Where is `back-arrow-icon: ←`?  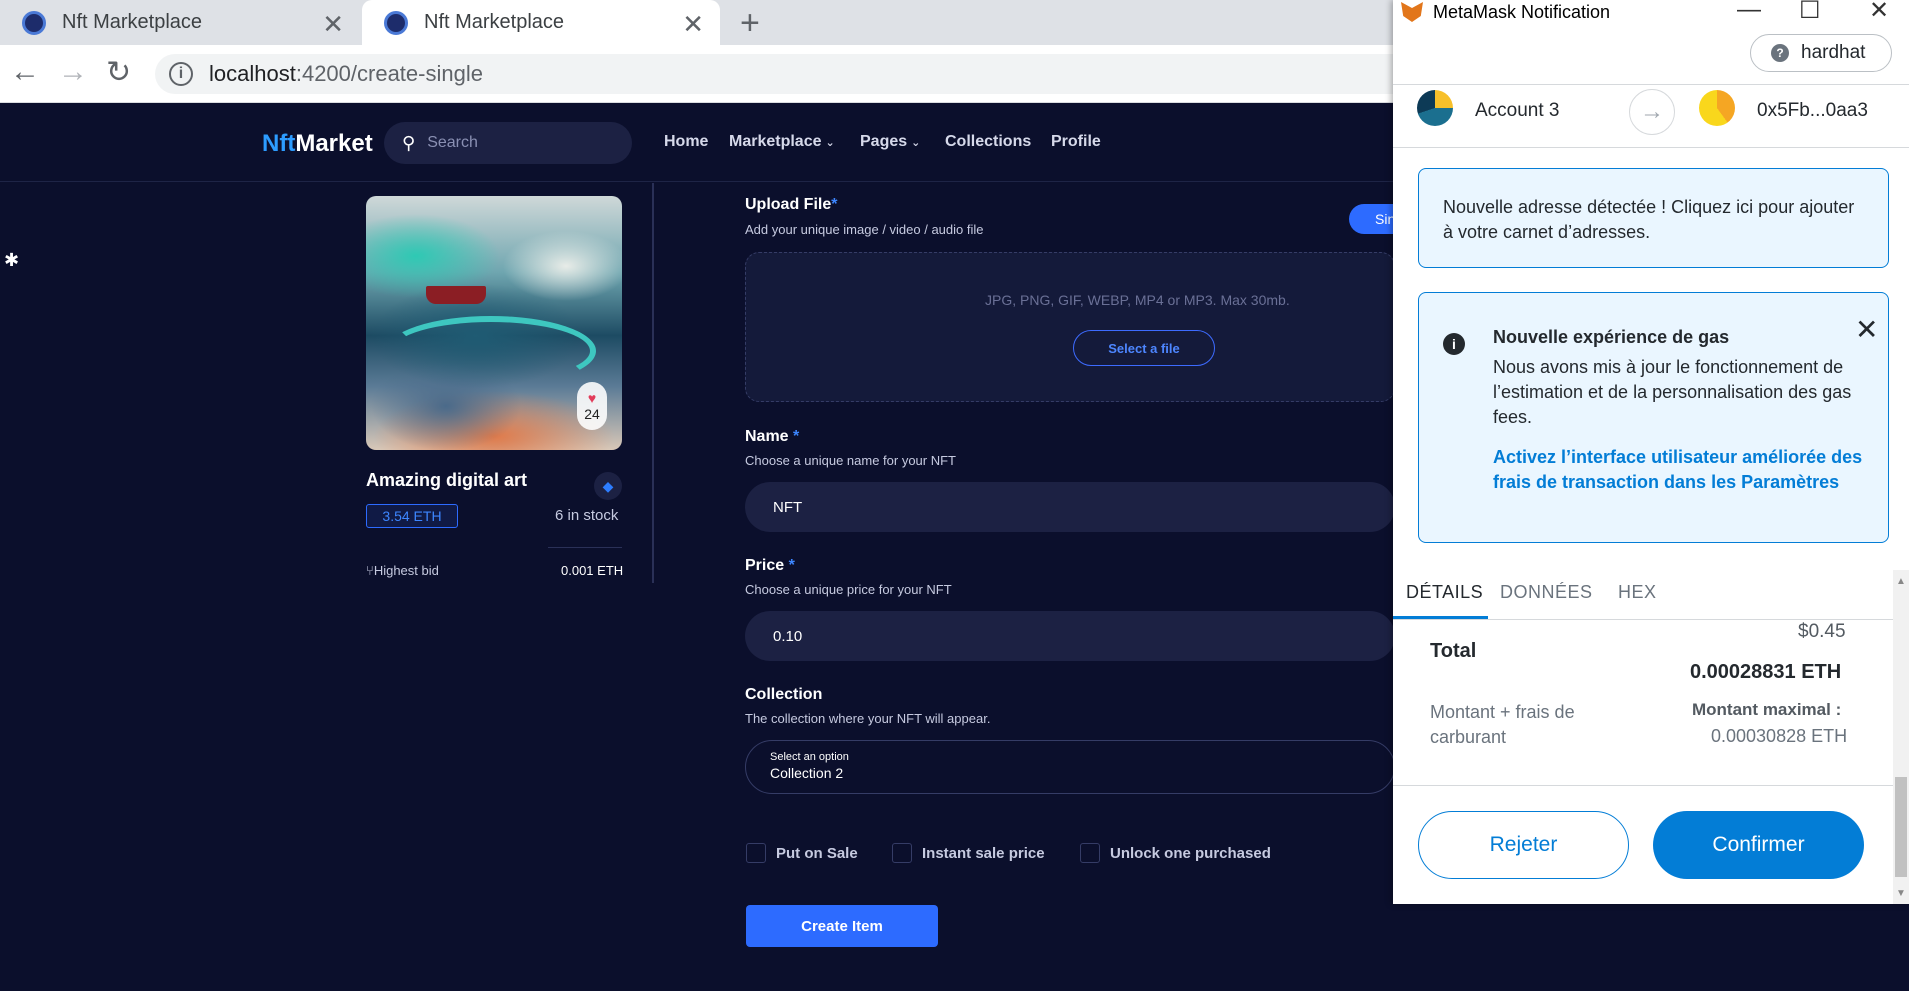
back-arrow-icon: ← is located at coordinates (25, 72).